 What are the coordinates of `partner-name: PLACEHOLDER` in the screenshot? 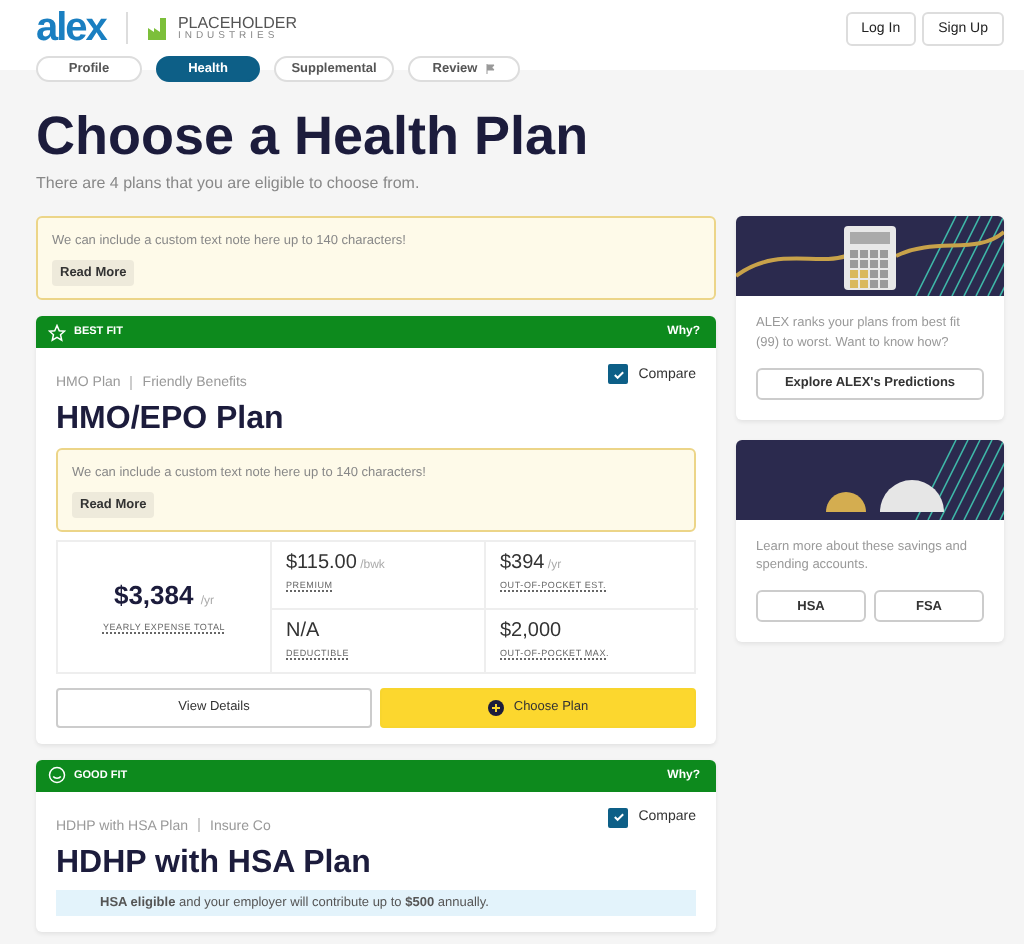 It's located at (237, 23).